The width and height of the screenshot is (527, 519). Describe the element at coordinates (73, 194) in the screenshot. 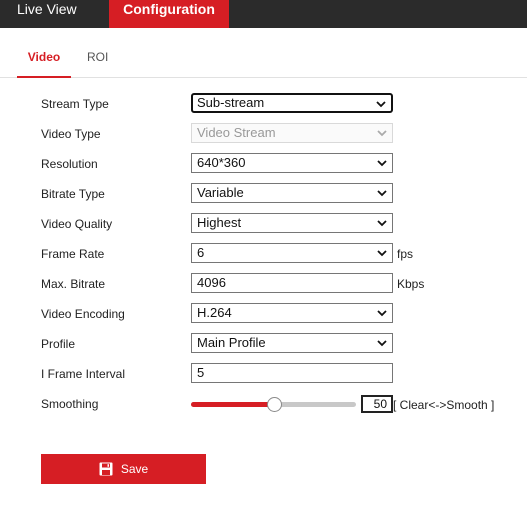

I see `bitrate-type-label: Bitrate Type` at that location.